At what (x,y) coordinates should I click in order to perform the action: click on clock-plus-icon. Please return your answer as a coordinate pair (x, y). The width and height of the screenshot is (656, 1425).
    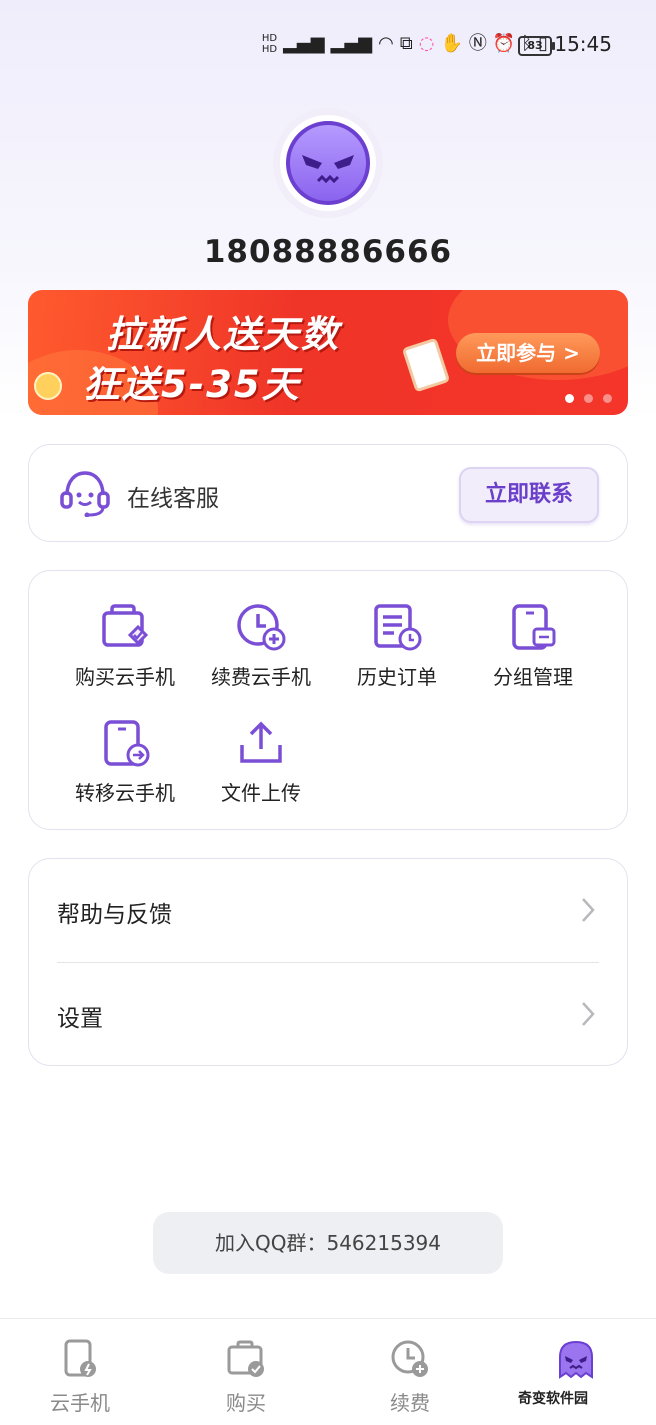
    Looking at the image, I should click on (261, 629).